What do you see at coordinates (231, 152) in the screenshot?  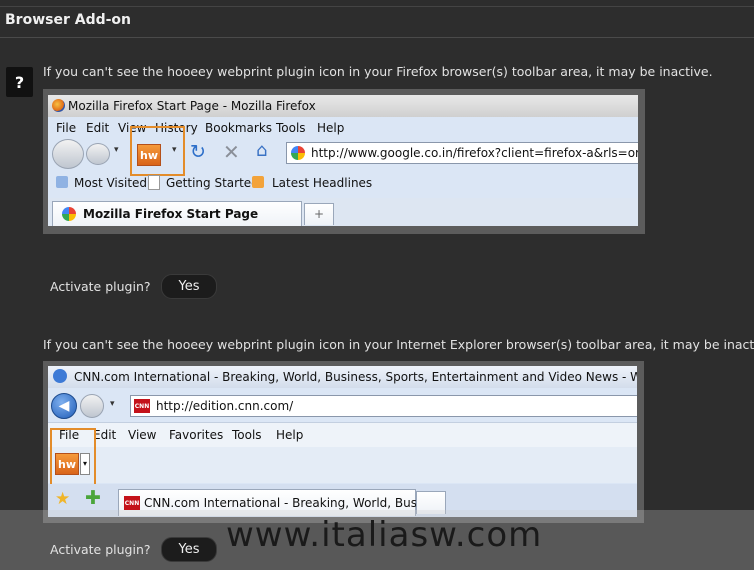 I see `stop-icon: ✕` at bounding box center [231, 152].